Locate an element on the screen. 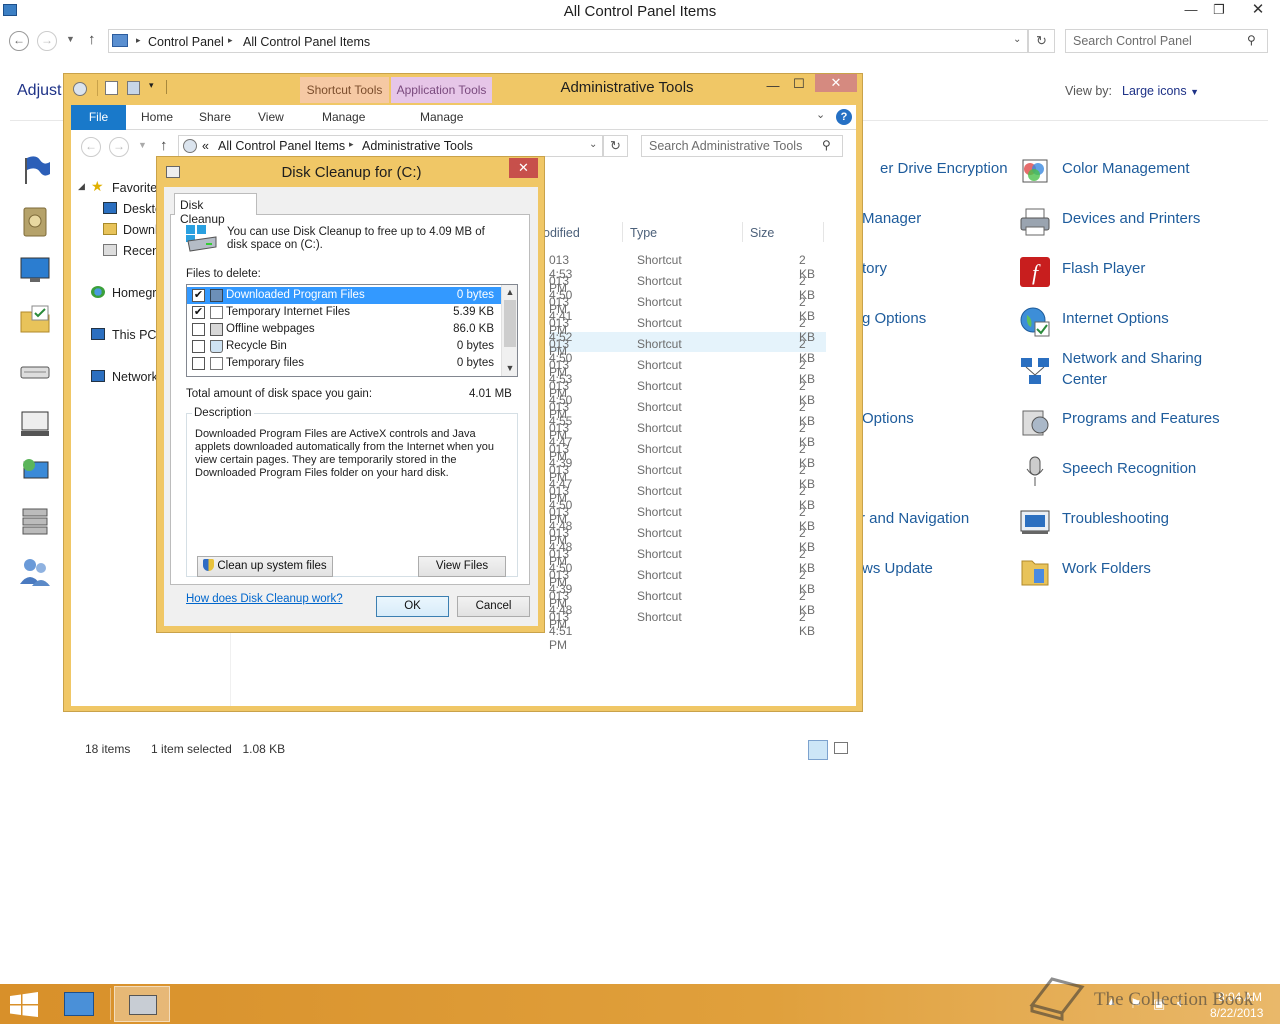 This screenshot has height=1024, width=1280. cp-item-network-sharing: Network and Sharing is located at coordinates (1132, 358).